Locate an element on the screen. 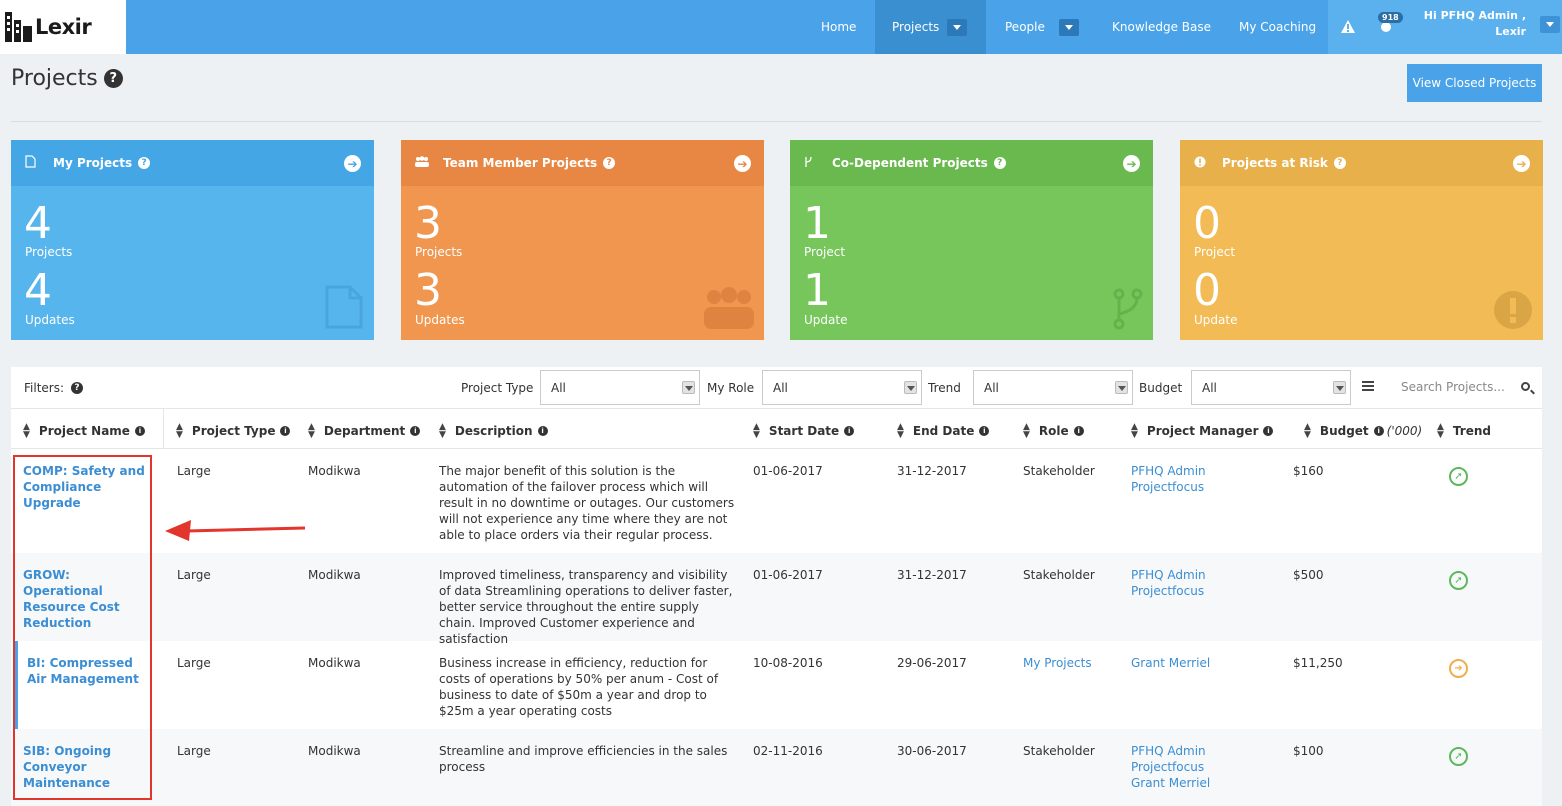  trend-select-value: All is located at coordinates (991, 388).